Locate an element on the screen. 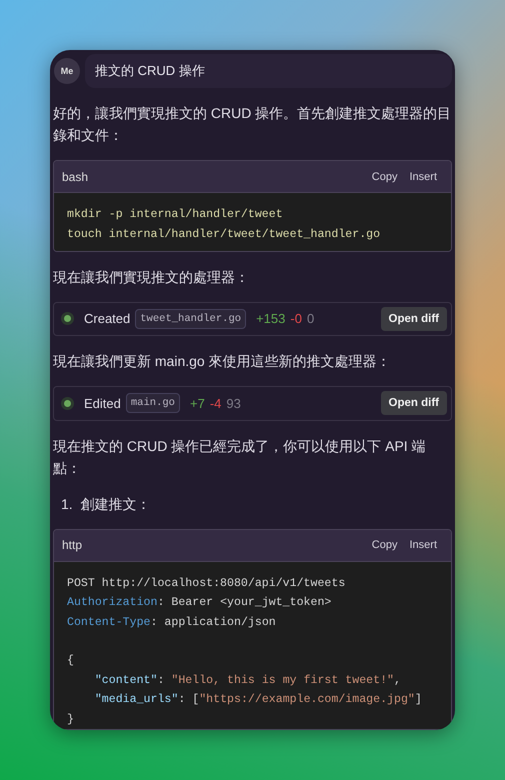 Image resolution: width=505 pixels, height=780 pixels. code-line: mkdir -p internal/handler/tweet is located at coordinates (175, 215).